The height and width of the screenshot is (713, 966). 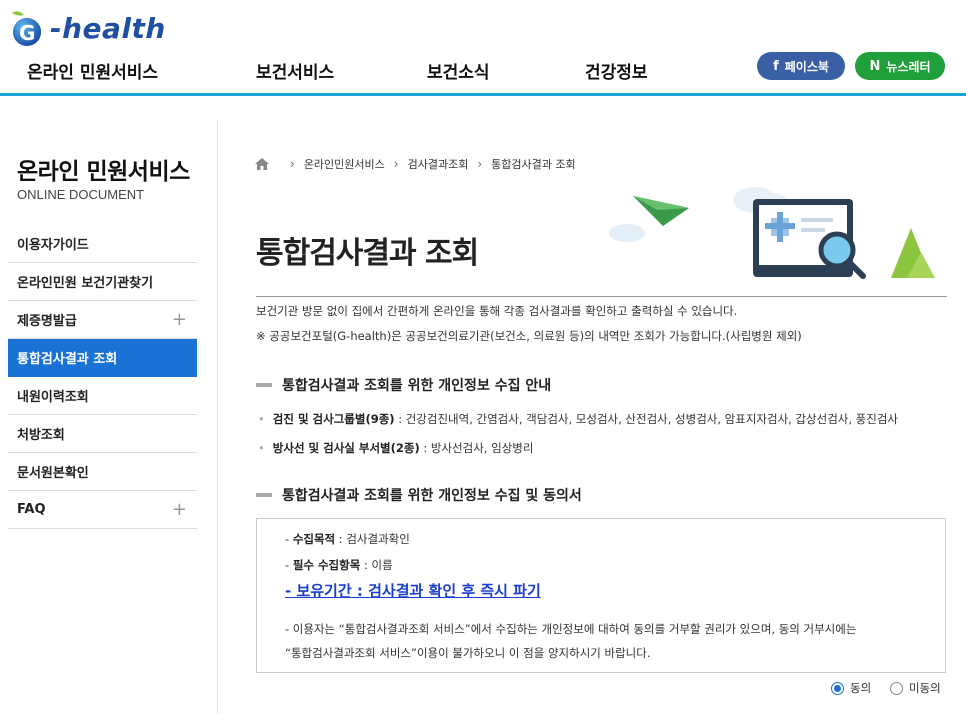 I want to click on agree-label: 동의, so click(x=861, y=688).